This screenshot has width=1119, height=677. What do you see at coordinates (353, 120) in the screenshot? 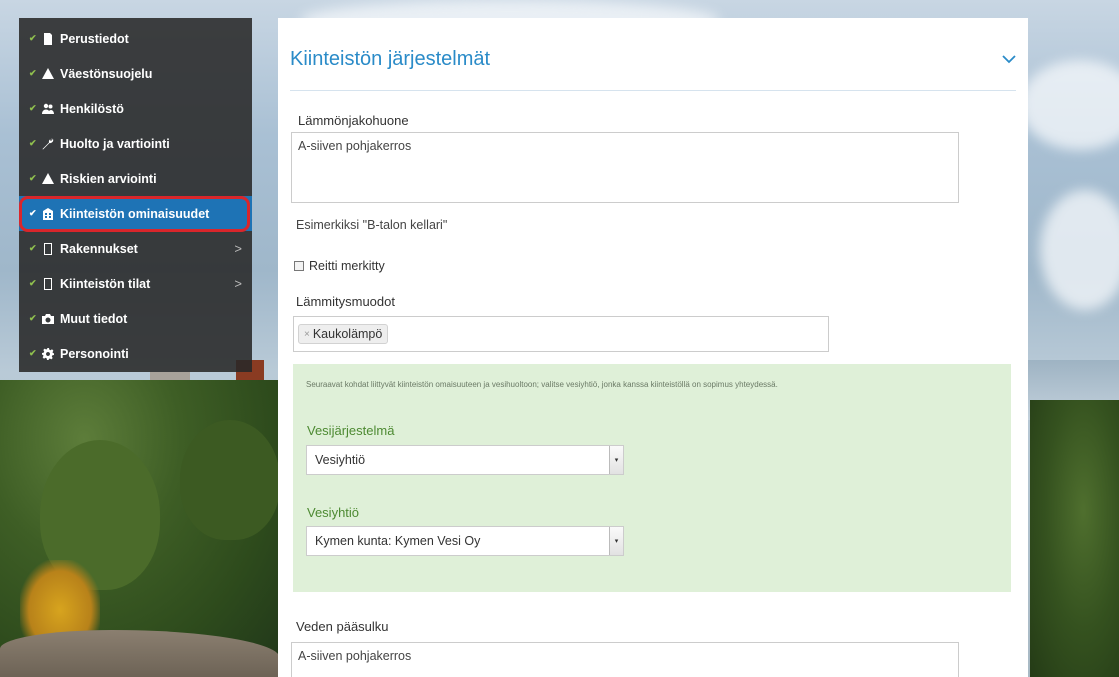
I see `heat-room-label: Lämmönjakohuone` at bounding box center [353, 120].